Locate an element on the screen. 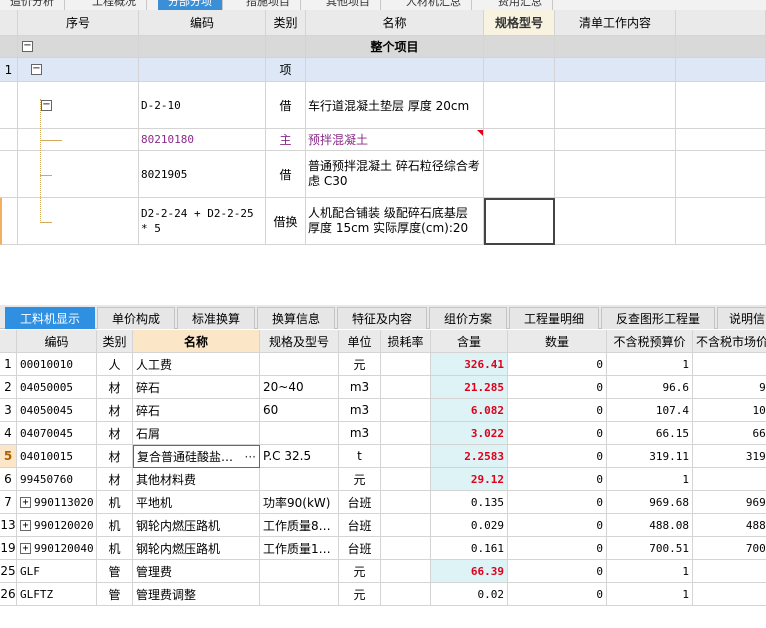  row-code-cell: D2-2-24 + D2-2-25 * 5 is located at coordinates (202, 221).